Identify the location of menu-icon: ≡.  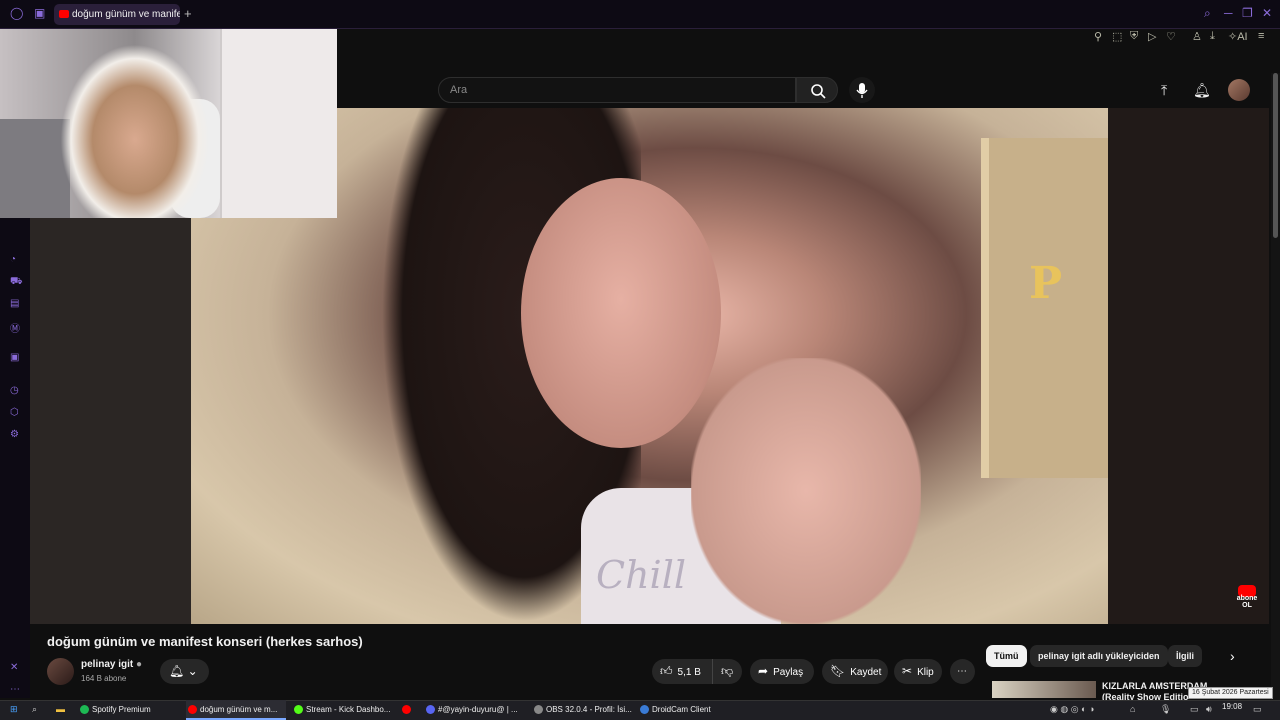
(1261, 36).